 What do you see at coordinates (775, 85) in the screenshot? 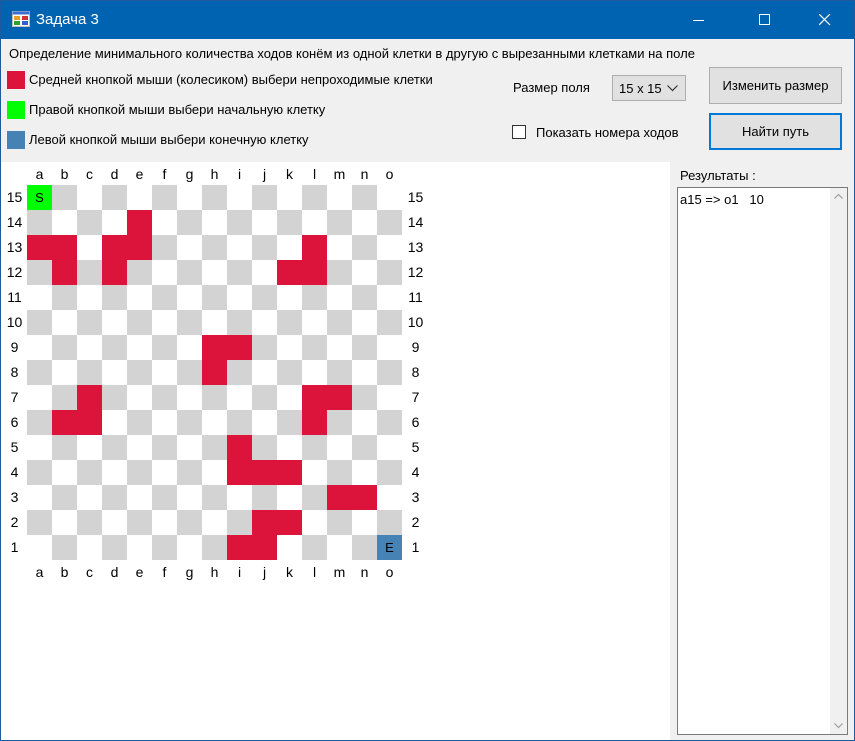
I see `resize-button: Изменить размер` at bounding box center [775, 85].